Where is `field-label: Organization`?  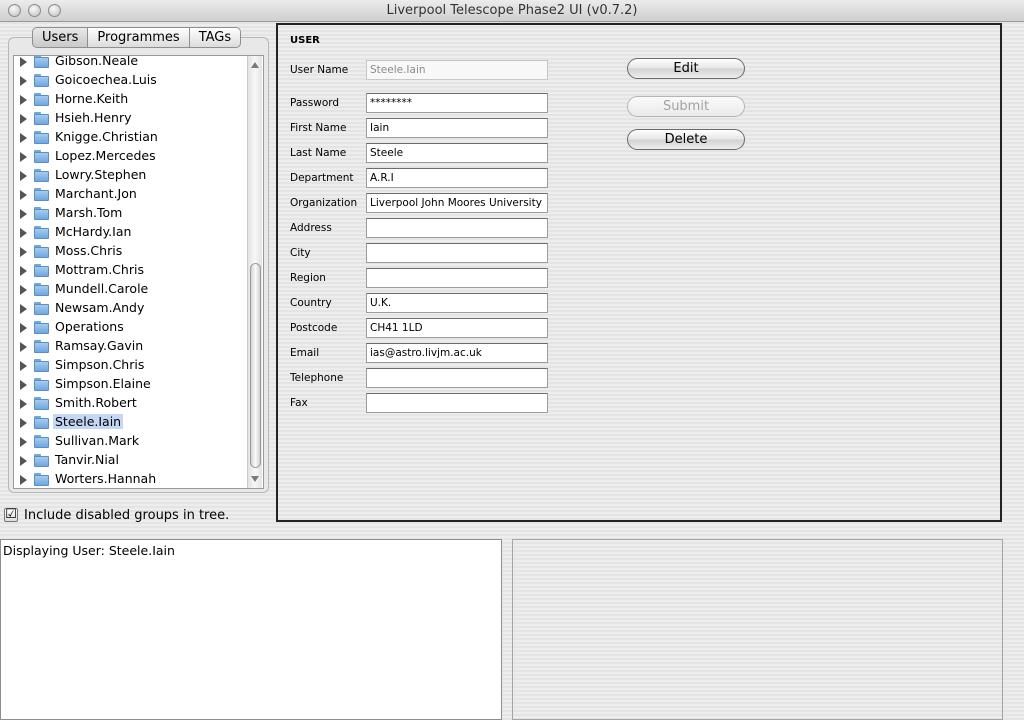 field-label: Organization is located at coordinates (324, 203).